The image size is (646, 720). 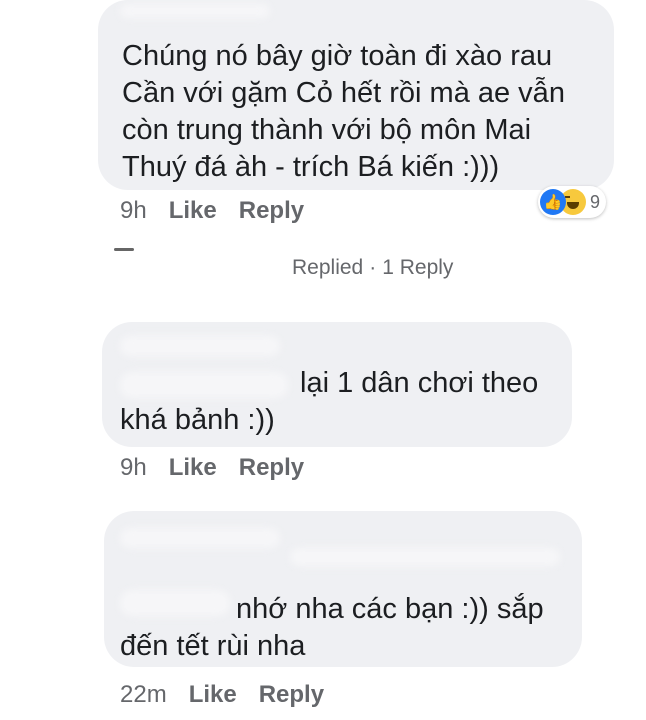 What do you see at coordinates (553, 202) in the screenshot?
I see `like-reaction-icon: 👍` at bounding box center [553, 202].